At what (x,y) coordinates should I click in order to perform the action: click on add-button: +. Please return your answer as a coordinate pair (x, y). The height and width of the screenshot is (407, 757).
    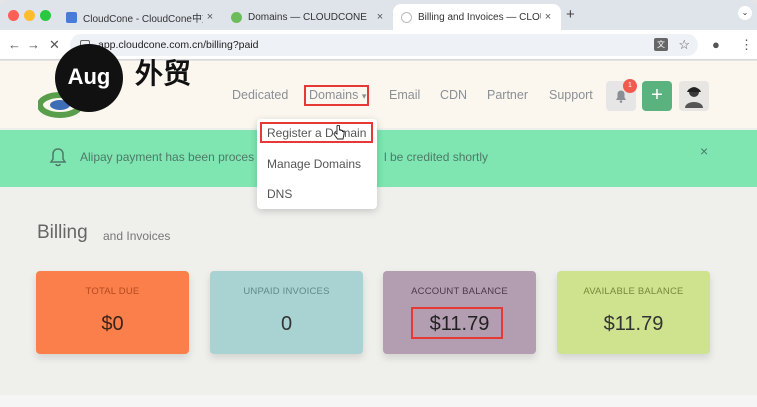
    Looking at the image, I should click on (657, 96).